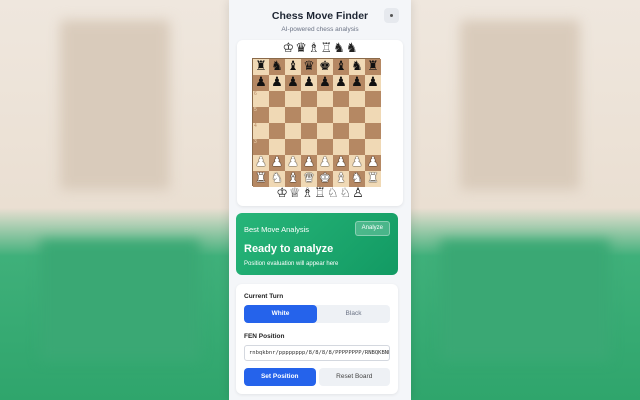  I want to click on board-square: 4, so click(261, 131).